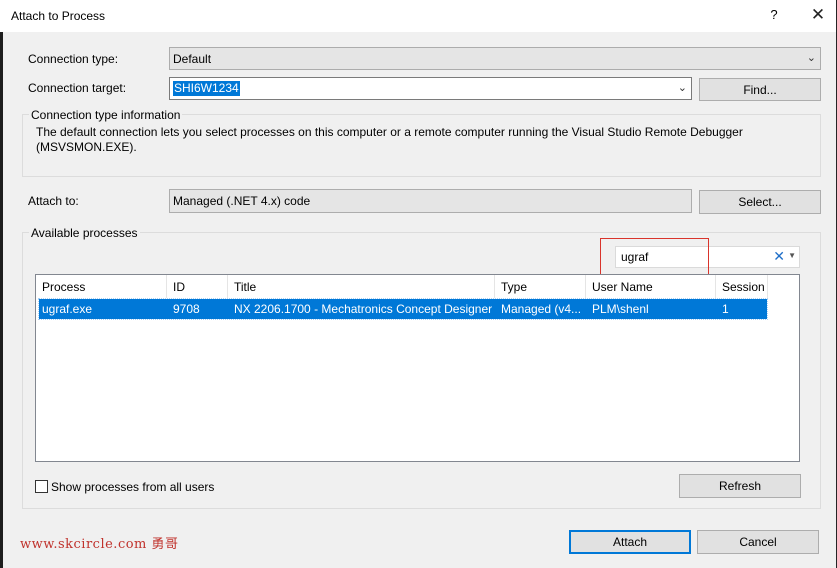 The image size is (837, 568). I want to click on background-edge, so click(1, 300).